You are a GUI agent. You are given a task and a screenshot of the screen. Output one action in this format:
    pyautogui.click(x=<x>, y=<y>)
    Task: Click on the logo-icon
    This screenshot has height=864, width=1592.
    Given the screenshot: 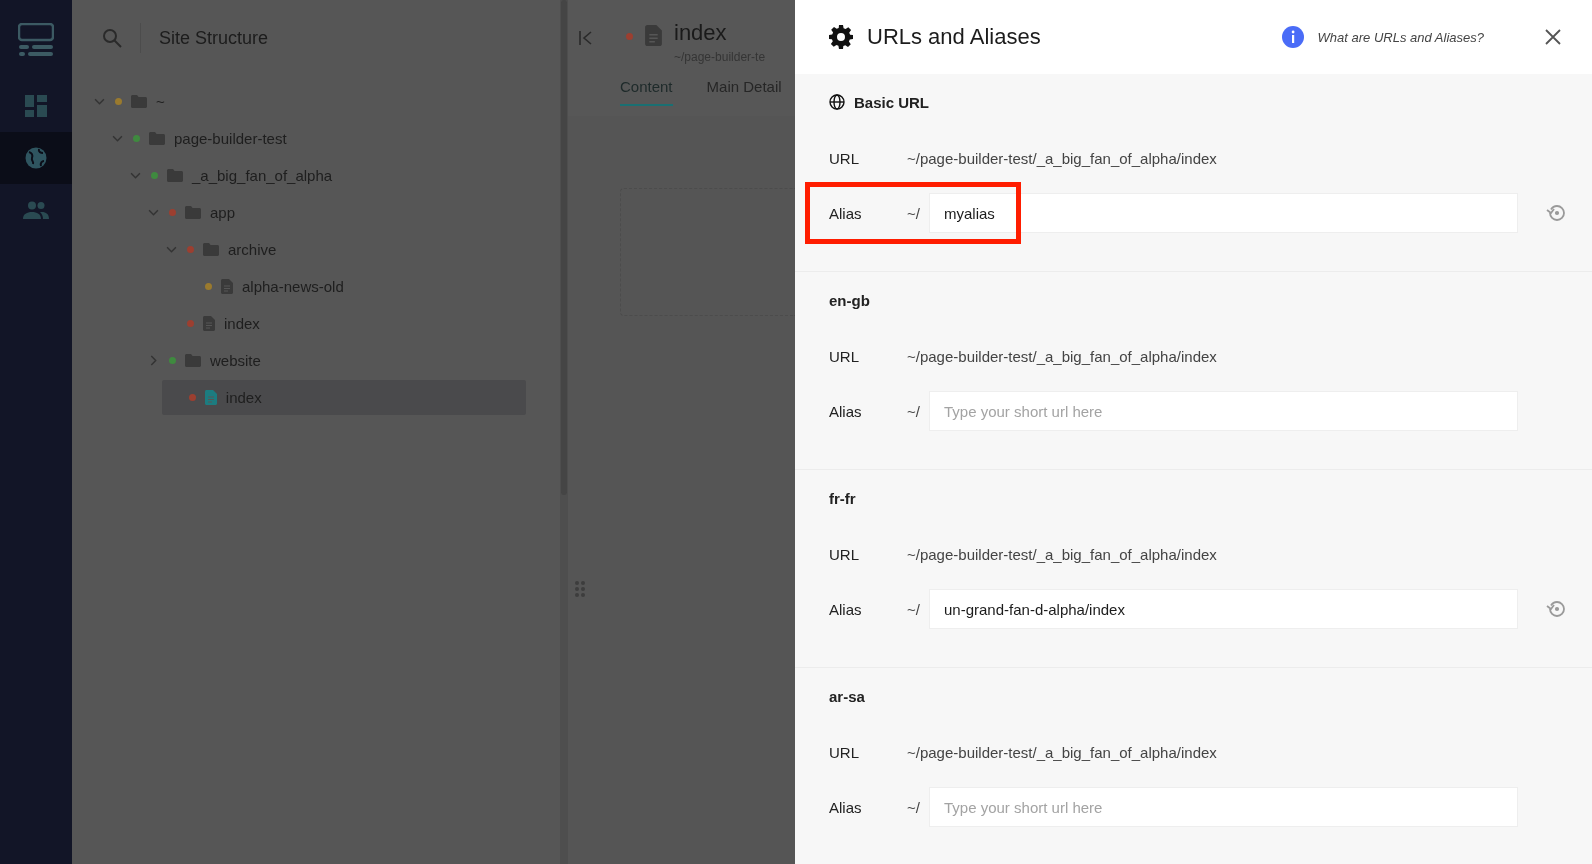 What is the action you would take?
    pyautogui.click(x=36, y=40)
    